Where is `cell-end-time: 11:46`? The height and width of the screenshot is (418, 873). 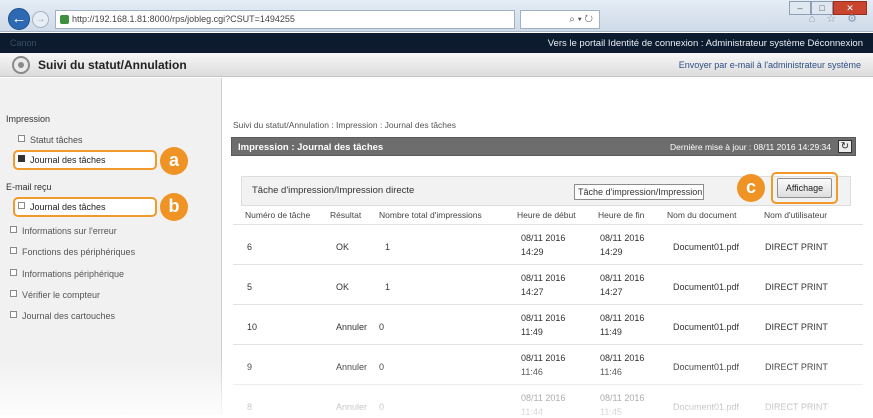 cell-end-time: 11:46 is located at coordinates (611, 372).